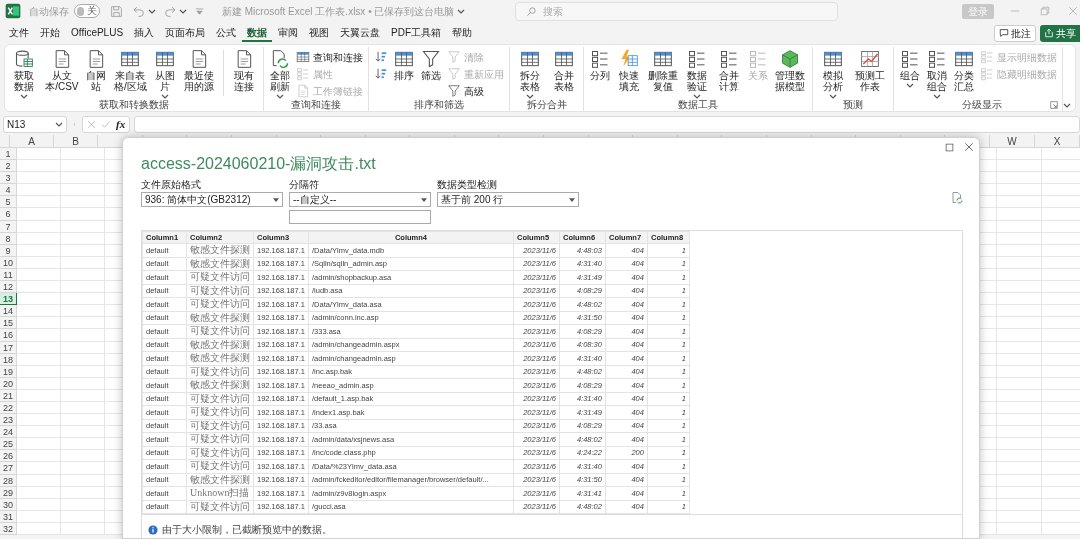  What do you see at coordinates (8, 468) in the screenshot?
I see `row-header: 27` at bounding box center [8, 468].